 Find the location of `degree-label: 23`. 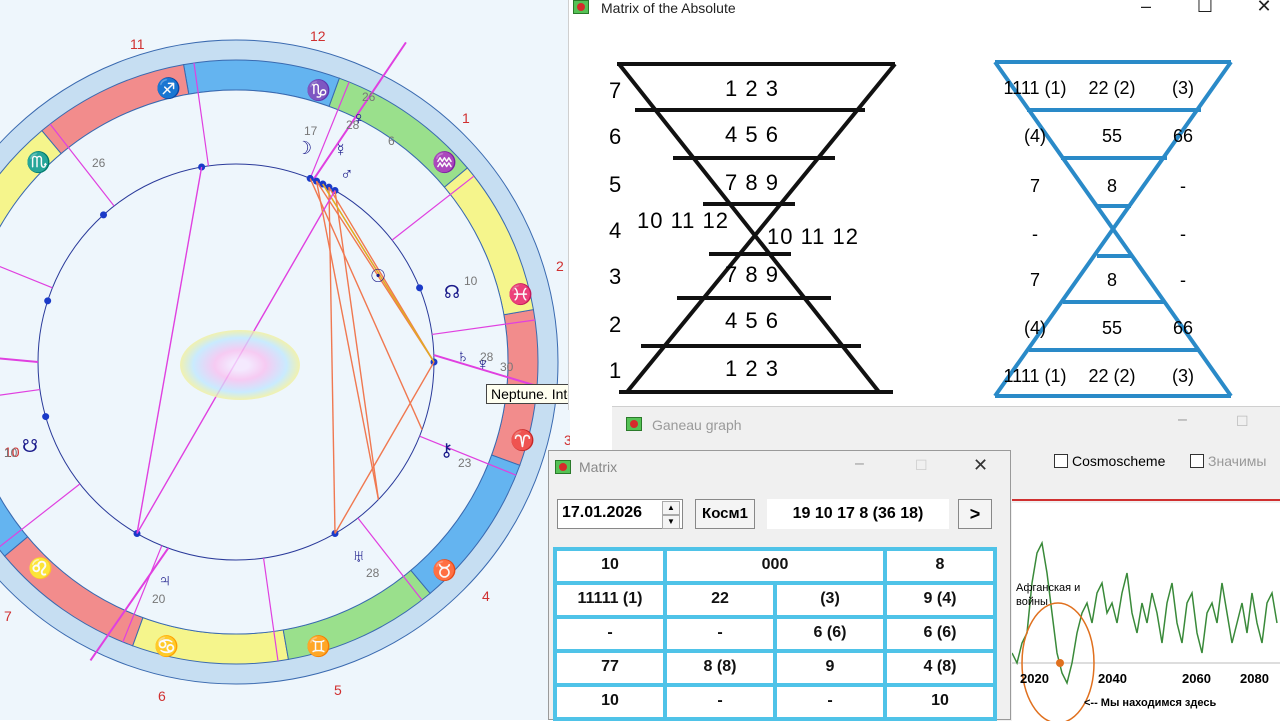

degree-label: 23 is located at coordinates (465, 463).